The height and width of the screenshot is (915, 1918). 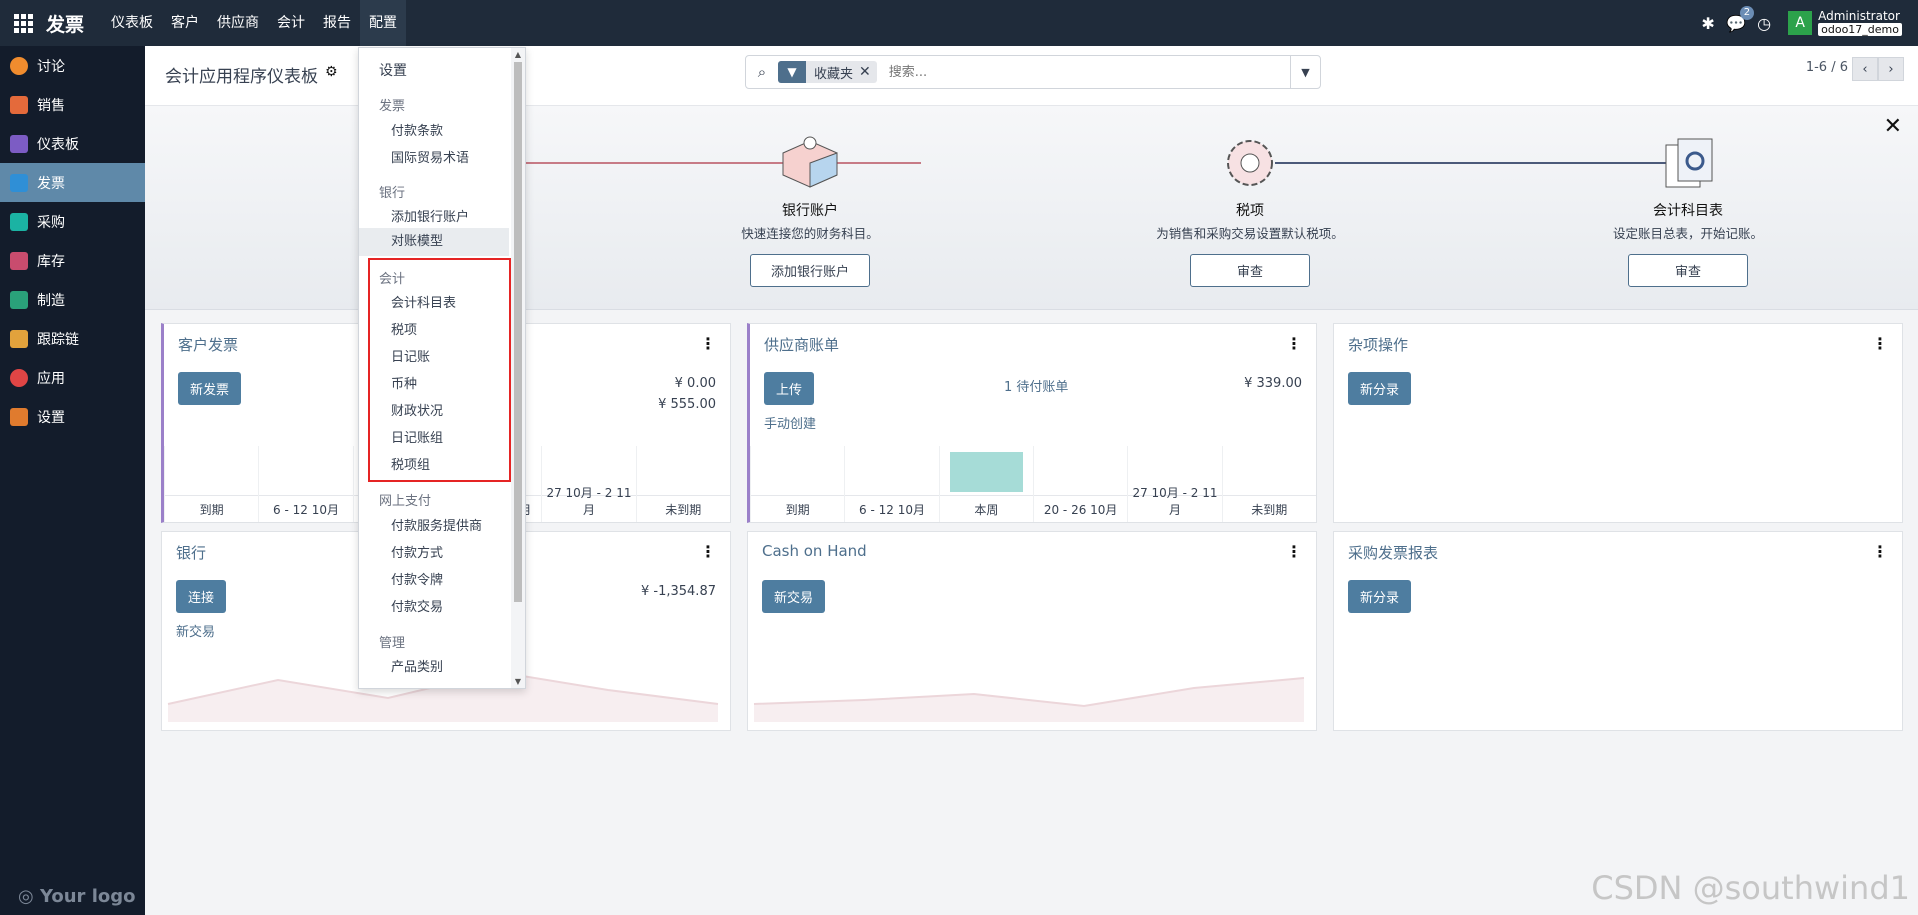 I want to click on upload-button: 上传, so click(x=789, y=388).